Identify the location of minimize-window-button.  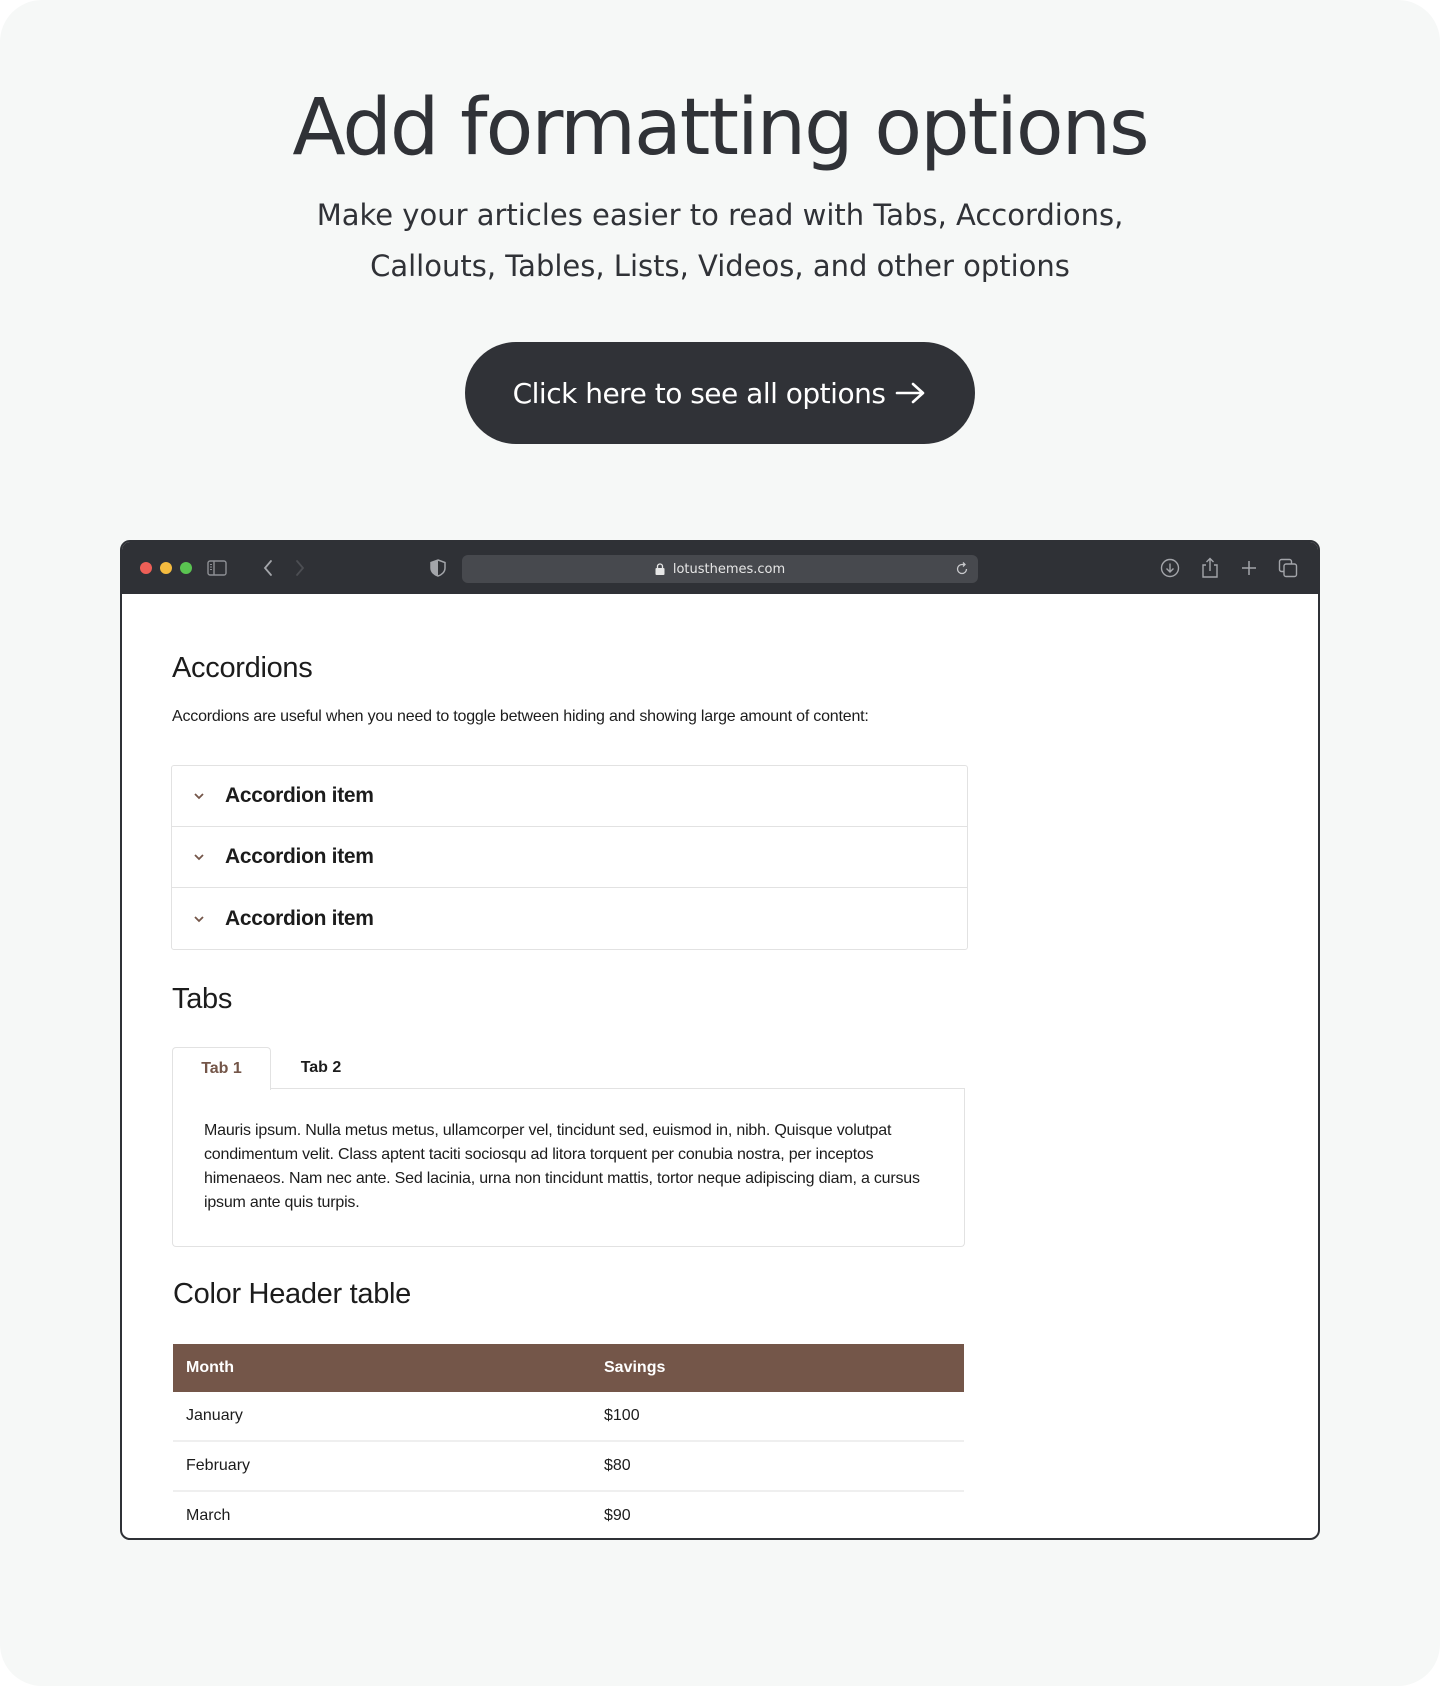
(166, 568).